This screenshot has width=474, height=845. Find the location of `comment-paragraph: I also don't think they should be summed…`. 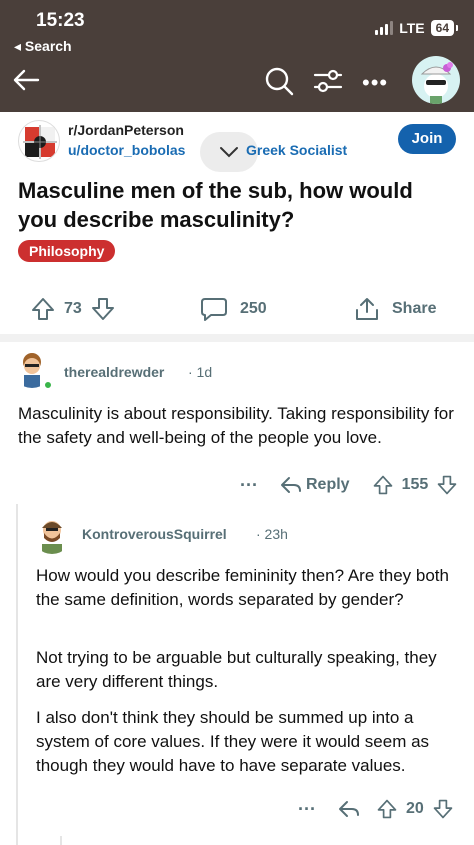

comment-paragraph: I also don't think they should be summed… is located at coordinates (233, 741).